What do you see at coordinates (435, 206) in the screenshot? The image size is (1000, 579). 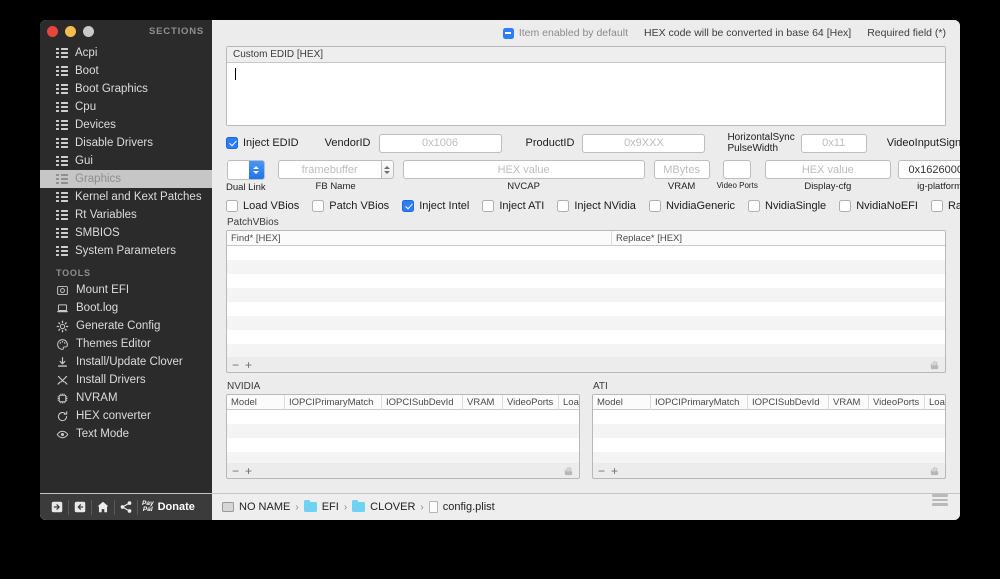 I see `toggle-inject-intel: Inject Intel` at bounding box center [435, 206].